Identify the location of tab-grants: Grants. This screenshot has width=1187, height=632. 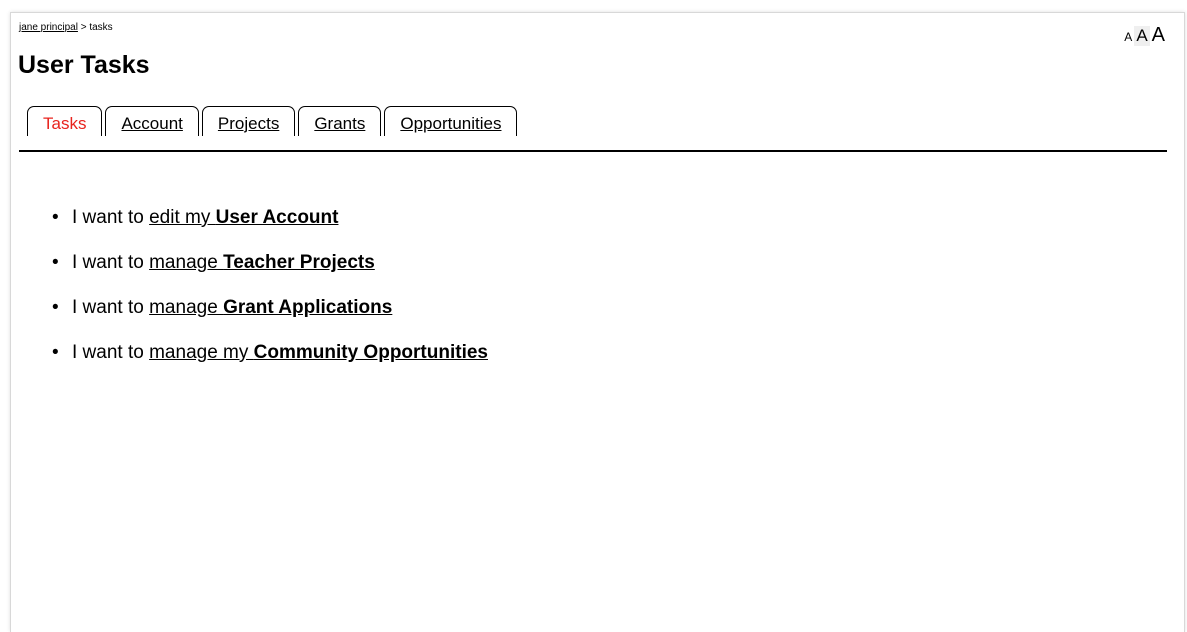
(340, 121).